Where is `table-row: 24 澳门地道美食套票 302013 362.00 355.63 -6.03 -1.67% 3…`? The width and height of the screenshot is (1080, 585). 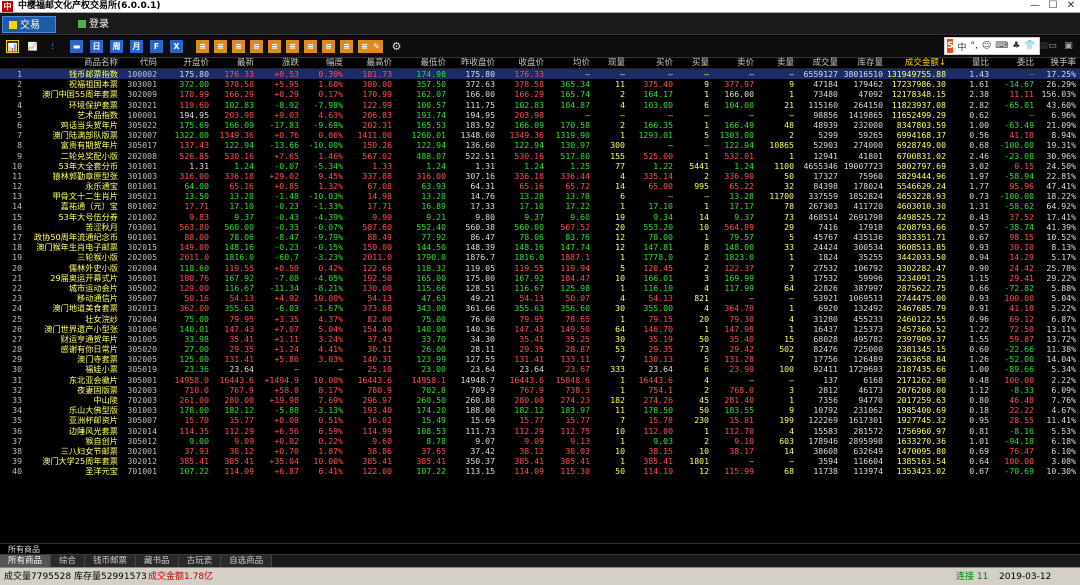 table-row: 24 澳门地道美食套票 302013 362.00 355.63 -6.03 -1.67% 3… is located at coordinates (540, 308).